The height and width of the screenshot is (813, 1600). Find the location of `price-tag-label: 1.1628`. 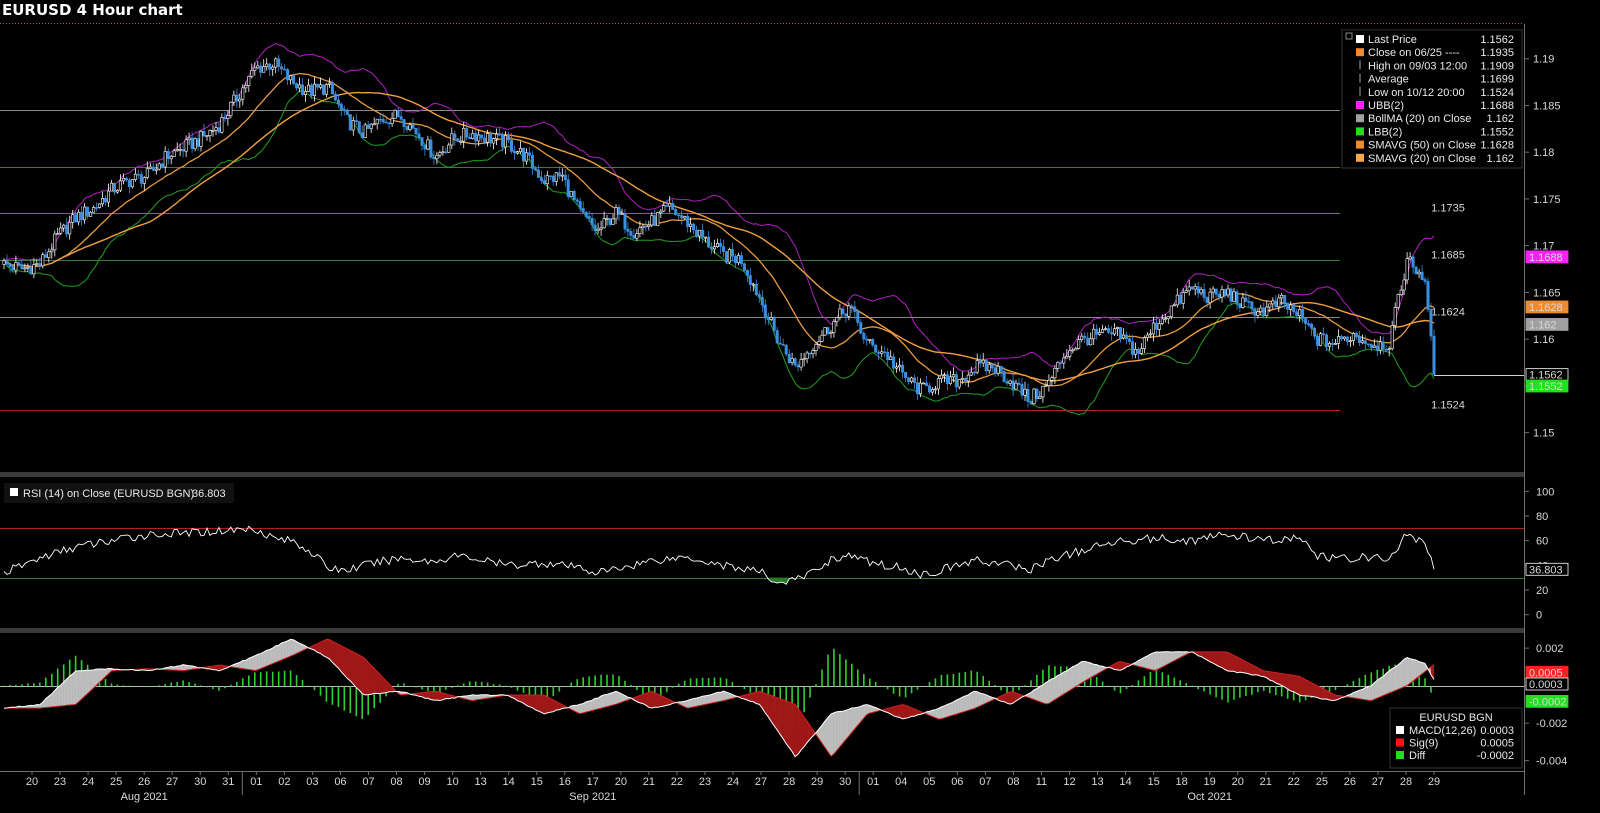

price-tag-label: 1.1628 is located at coordinates (1546, 308).